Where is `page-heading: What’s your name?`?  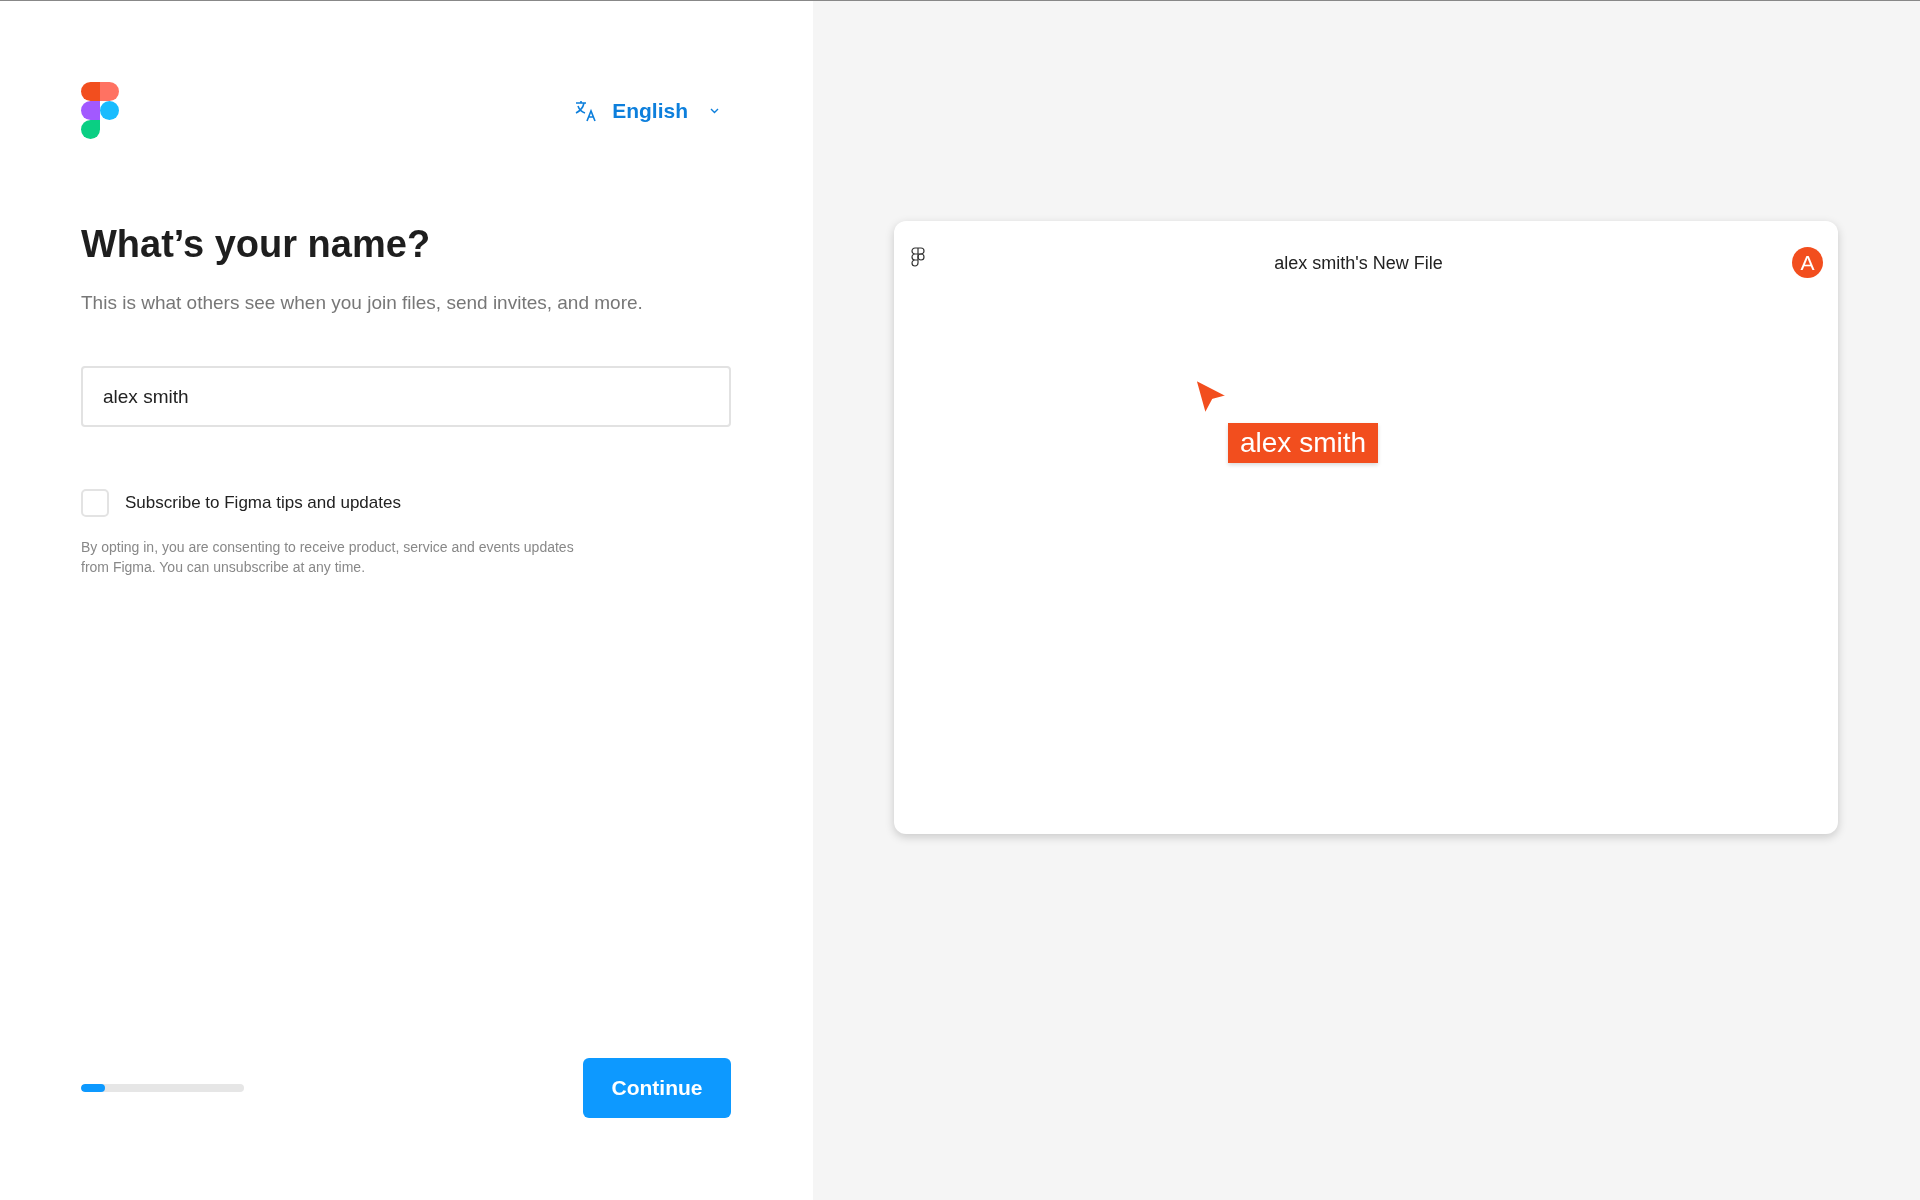 page-heading: What’s your name? is located at coordinates (256, 244).